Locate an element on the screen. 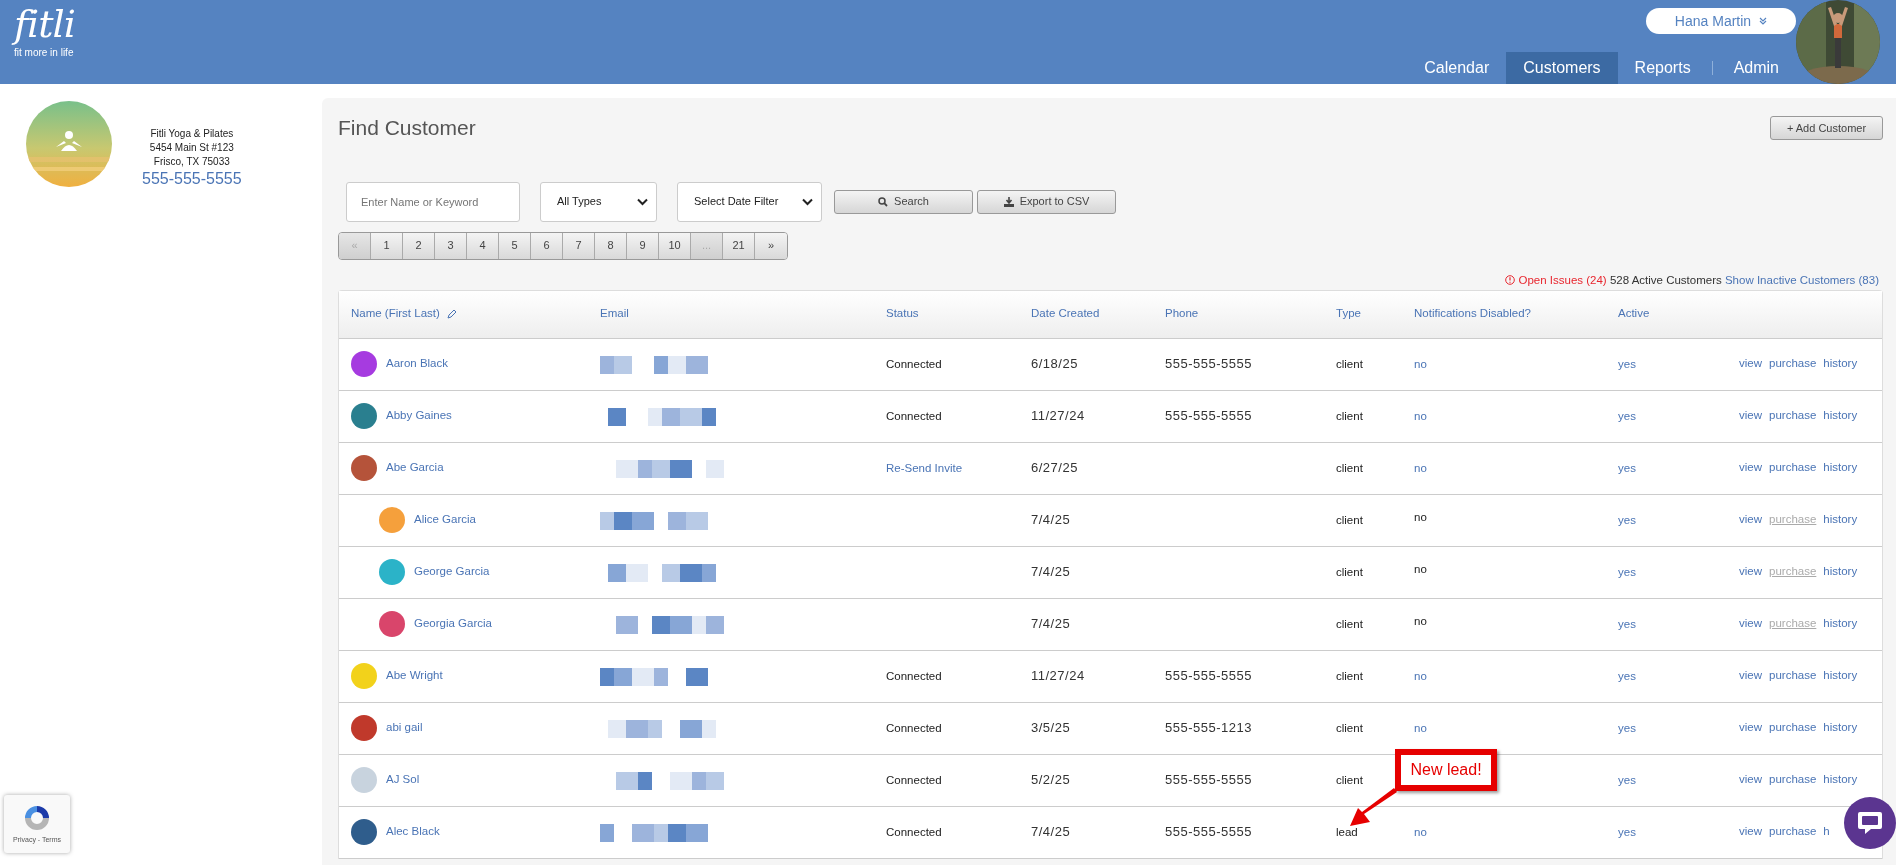 This screenshot has width=1896, height=865. search-button: Search is located at coordinates (903, 201).